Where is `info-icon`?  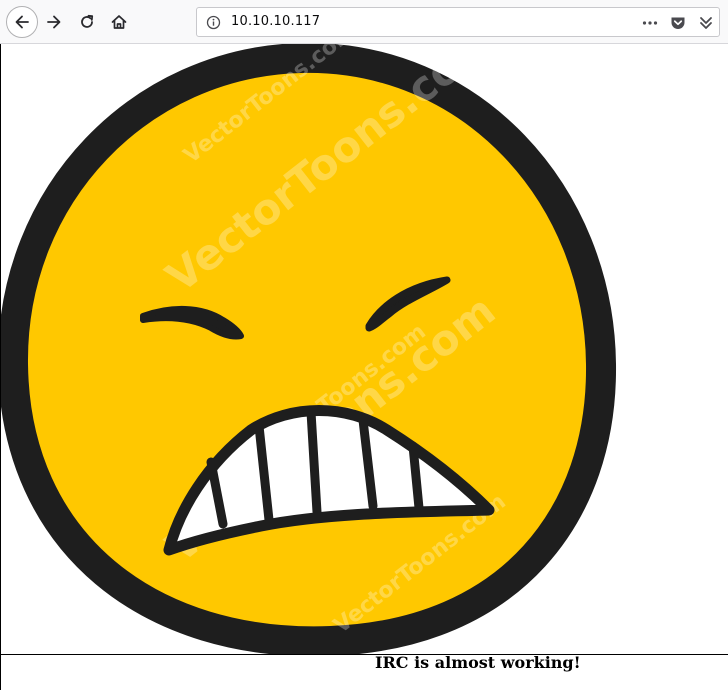
info-icon is located at coordinates (213, 22).